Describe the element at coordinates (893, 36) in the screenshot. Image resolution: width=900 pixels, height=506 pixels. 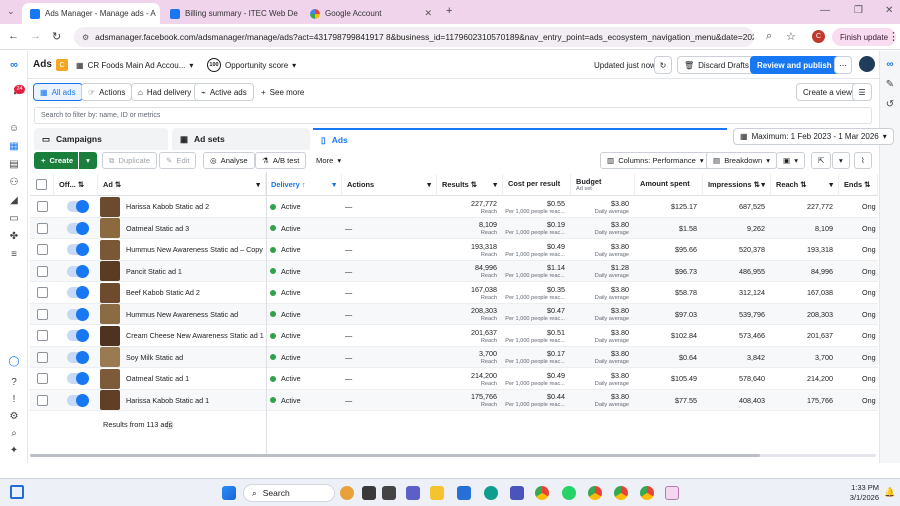
I see `browser-menu-icon: ⋮` at that location.